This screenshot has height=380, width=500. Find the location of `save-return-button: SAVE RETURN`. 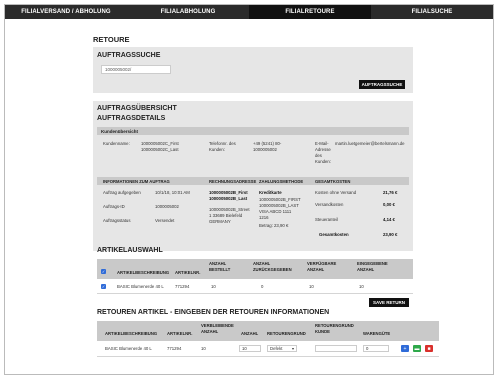

save-return-button: SAVE RETURN is located at coordinates (389, 302).